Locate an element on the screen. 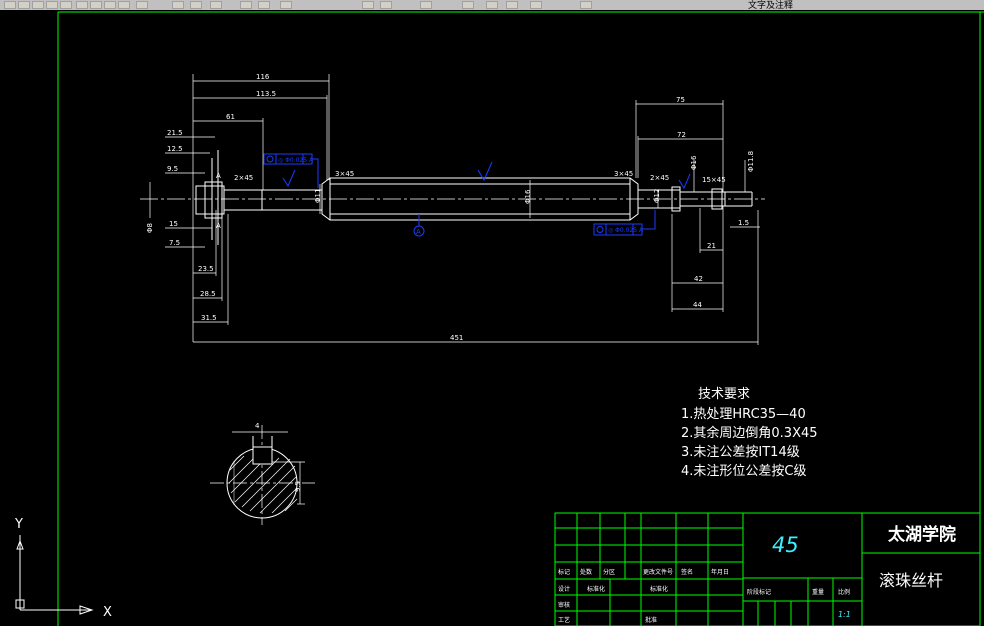 The image size is (984, 626). tb-label-weight: 重量 is located at coordinates (818, 592).